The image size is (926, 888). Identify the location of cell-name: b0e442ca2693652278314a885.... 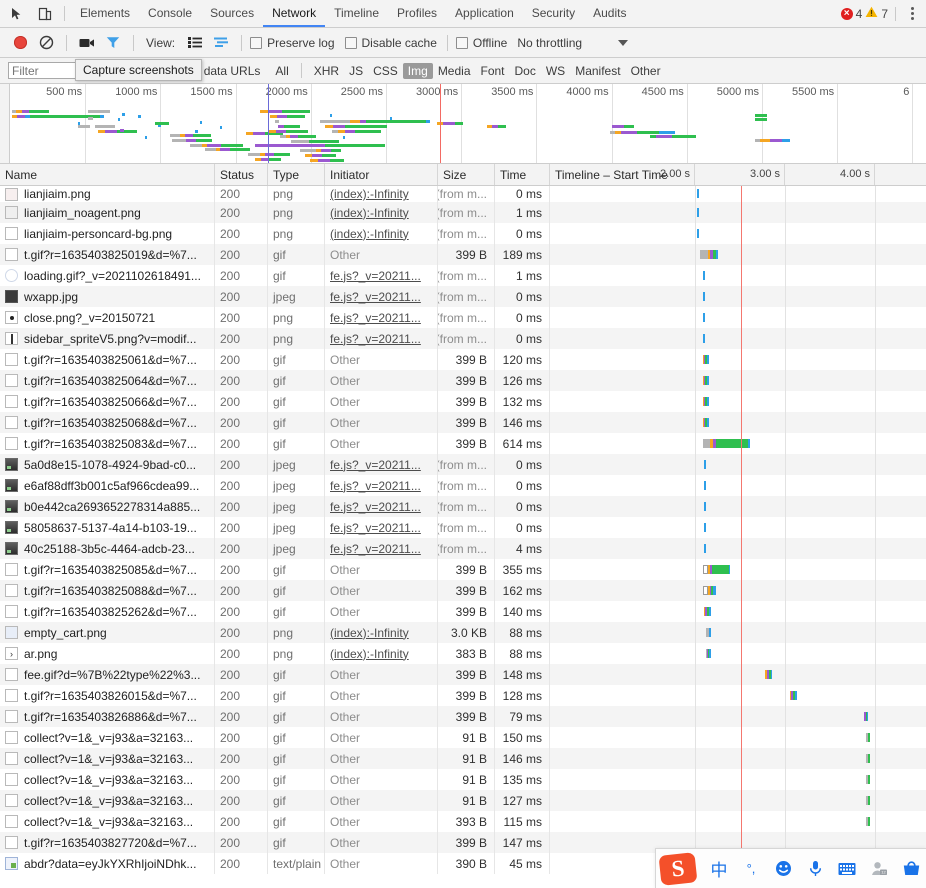
(107, 506).